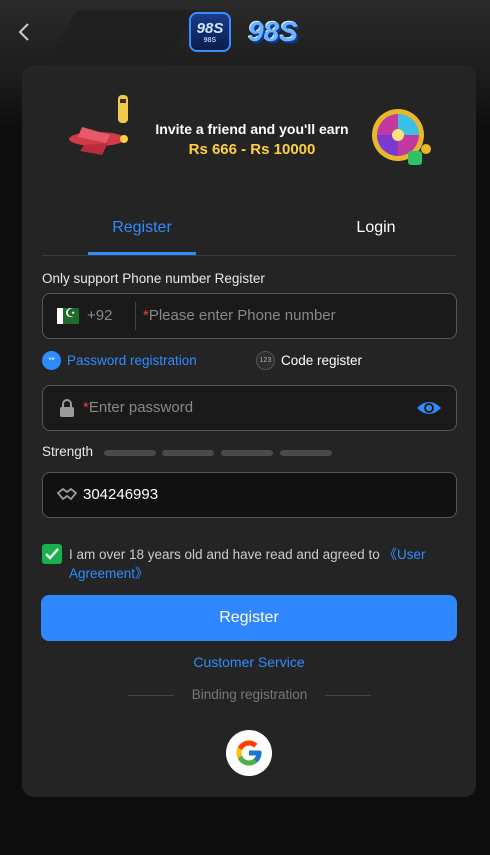 This screenshot has width=490, height=855. I want to click on banner-amount: Rs 666 - Rs 10000, so click(252, 149).